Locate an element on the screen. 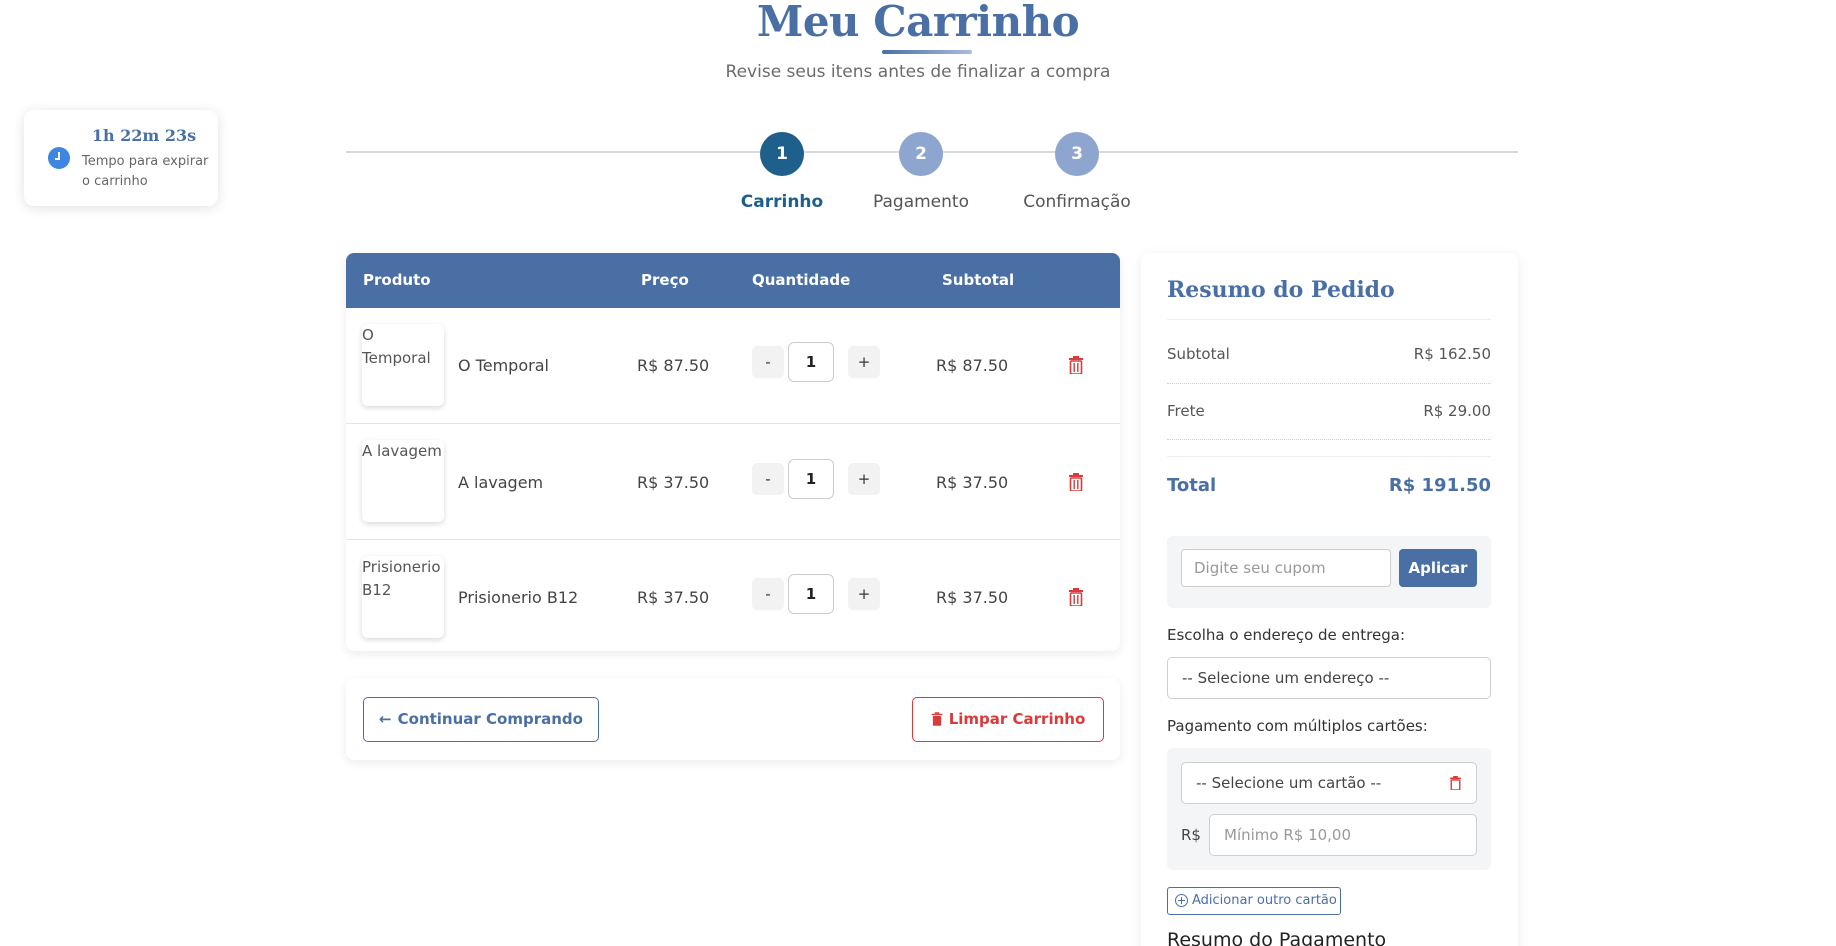 Image resolution: width=1836 pixels, height=946 pixels. step-2-label: Pagamento is located at coordinates (921, 202).